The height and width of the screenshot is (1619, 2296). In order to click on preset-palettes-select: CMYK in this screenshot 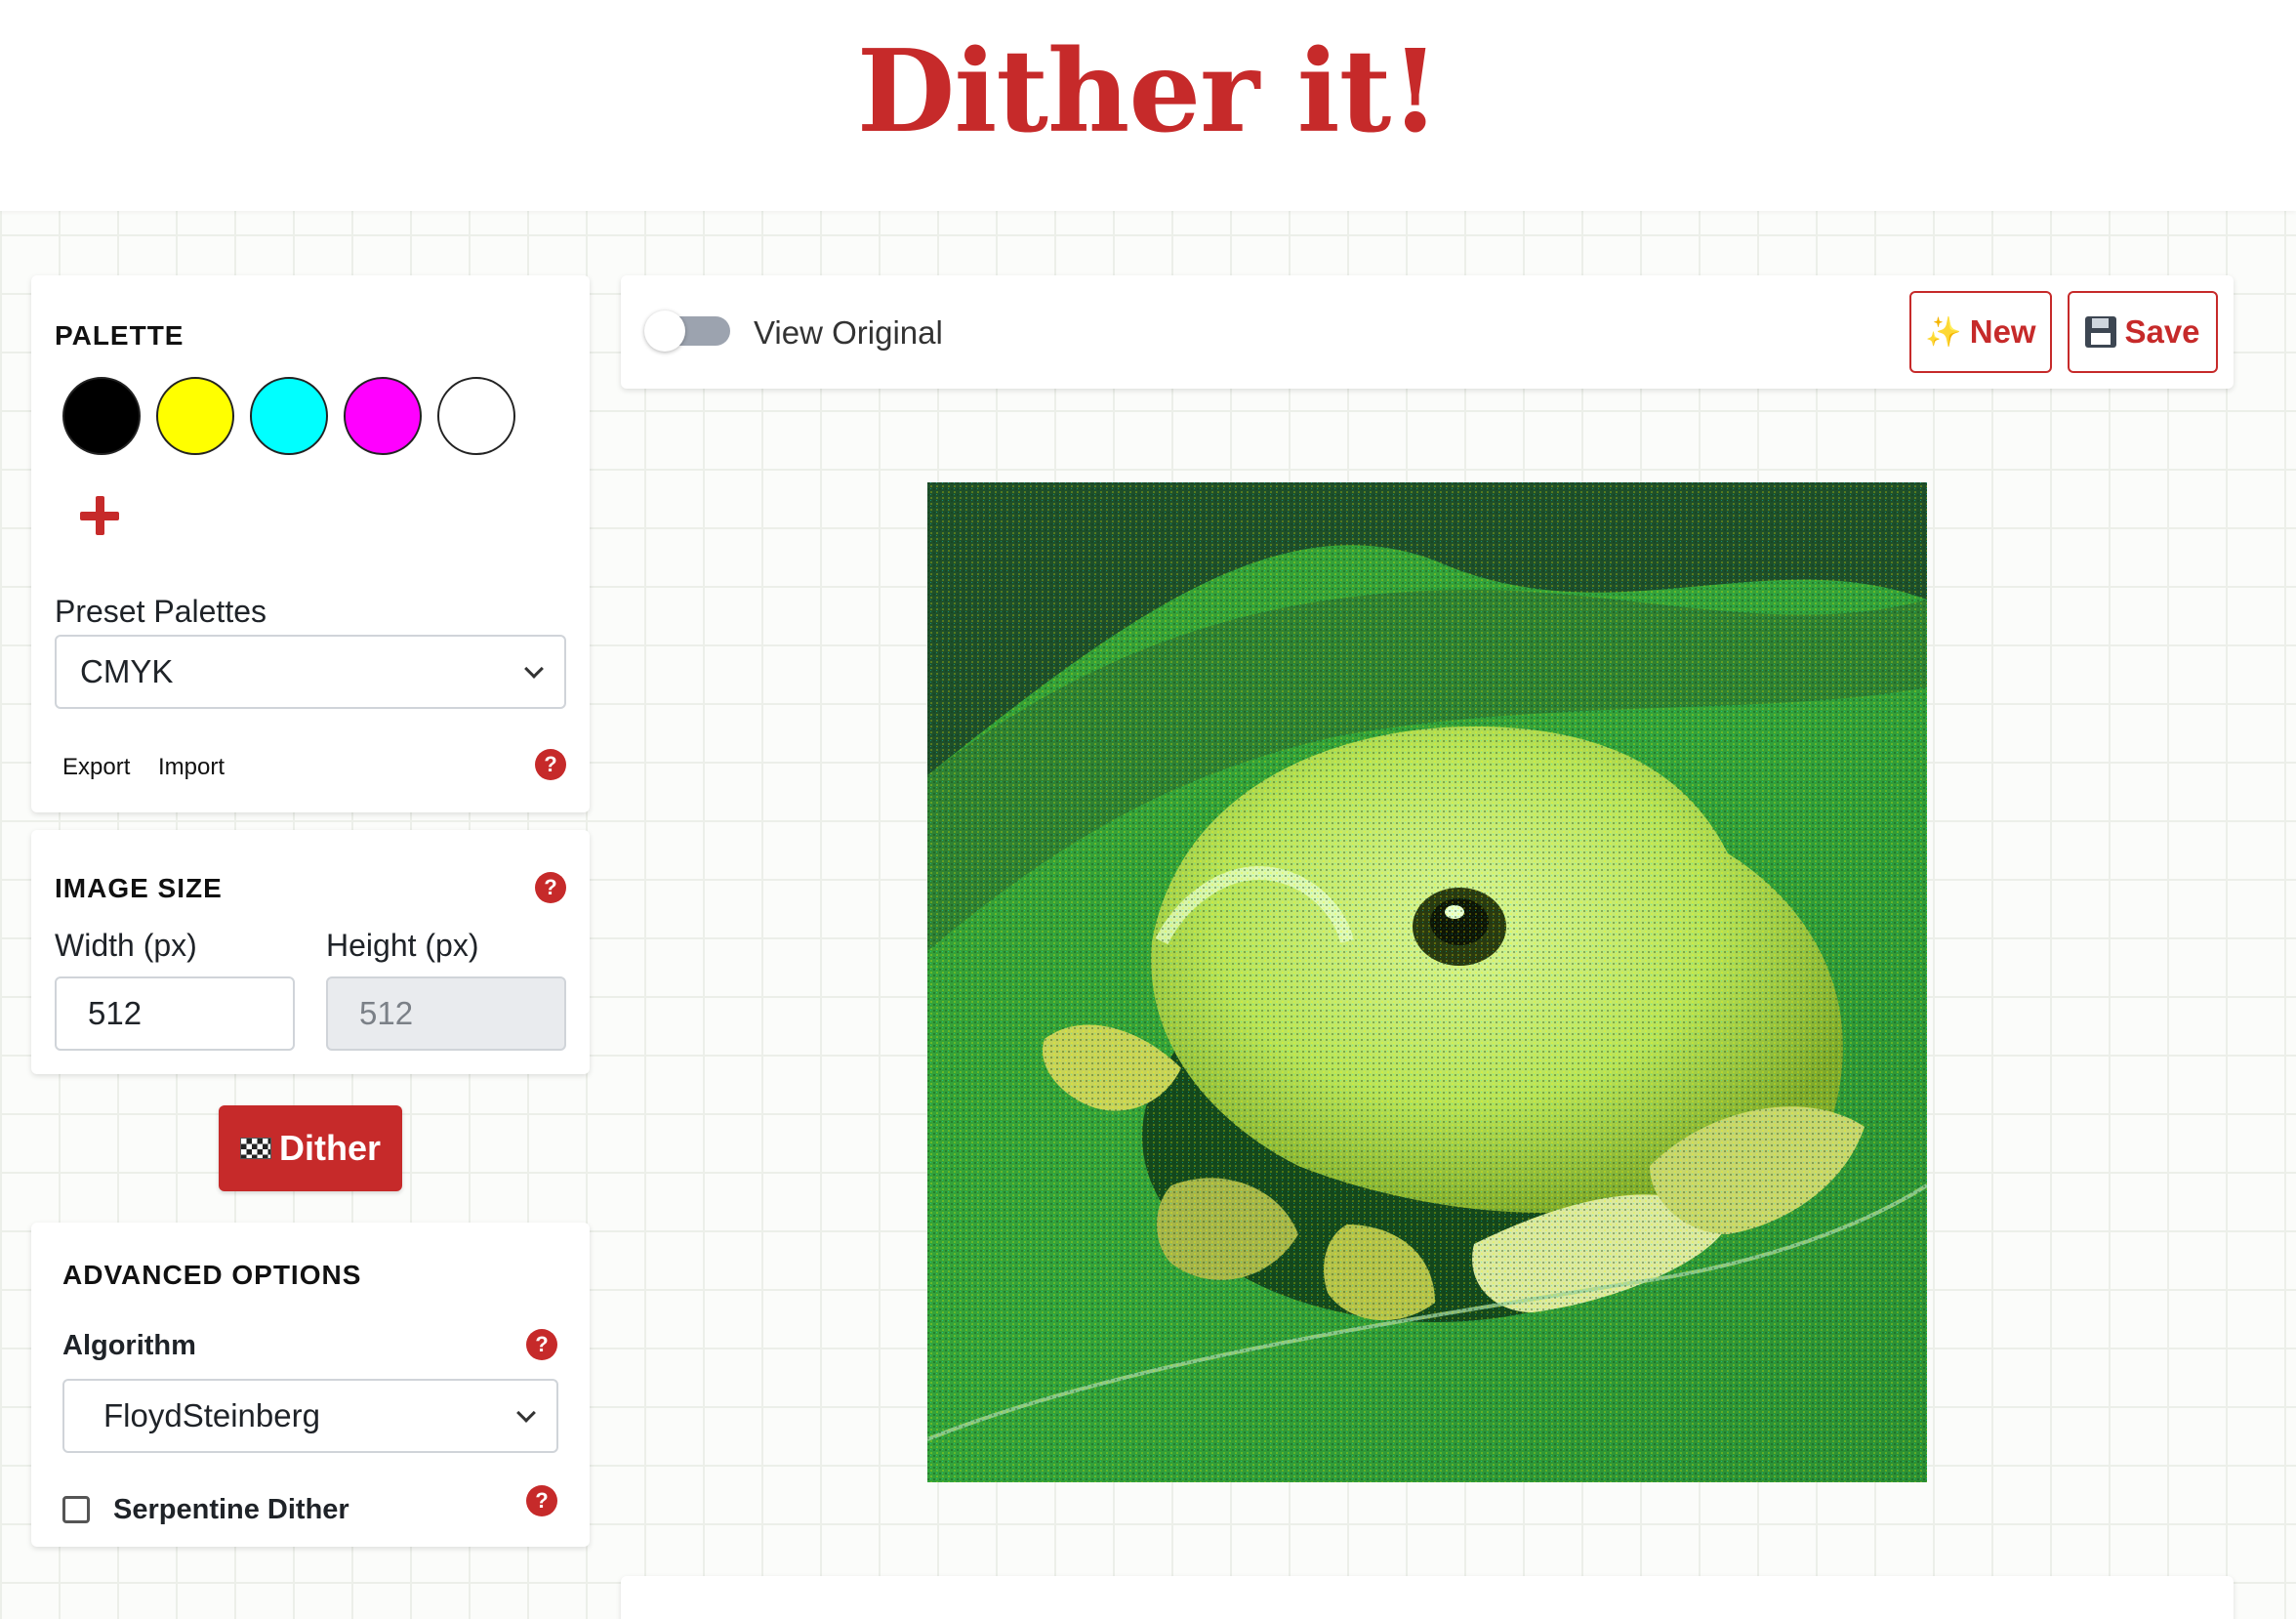, I will do `click(310, 672)`.